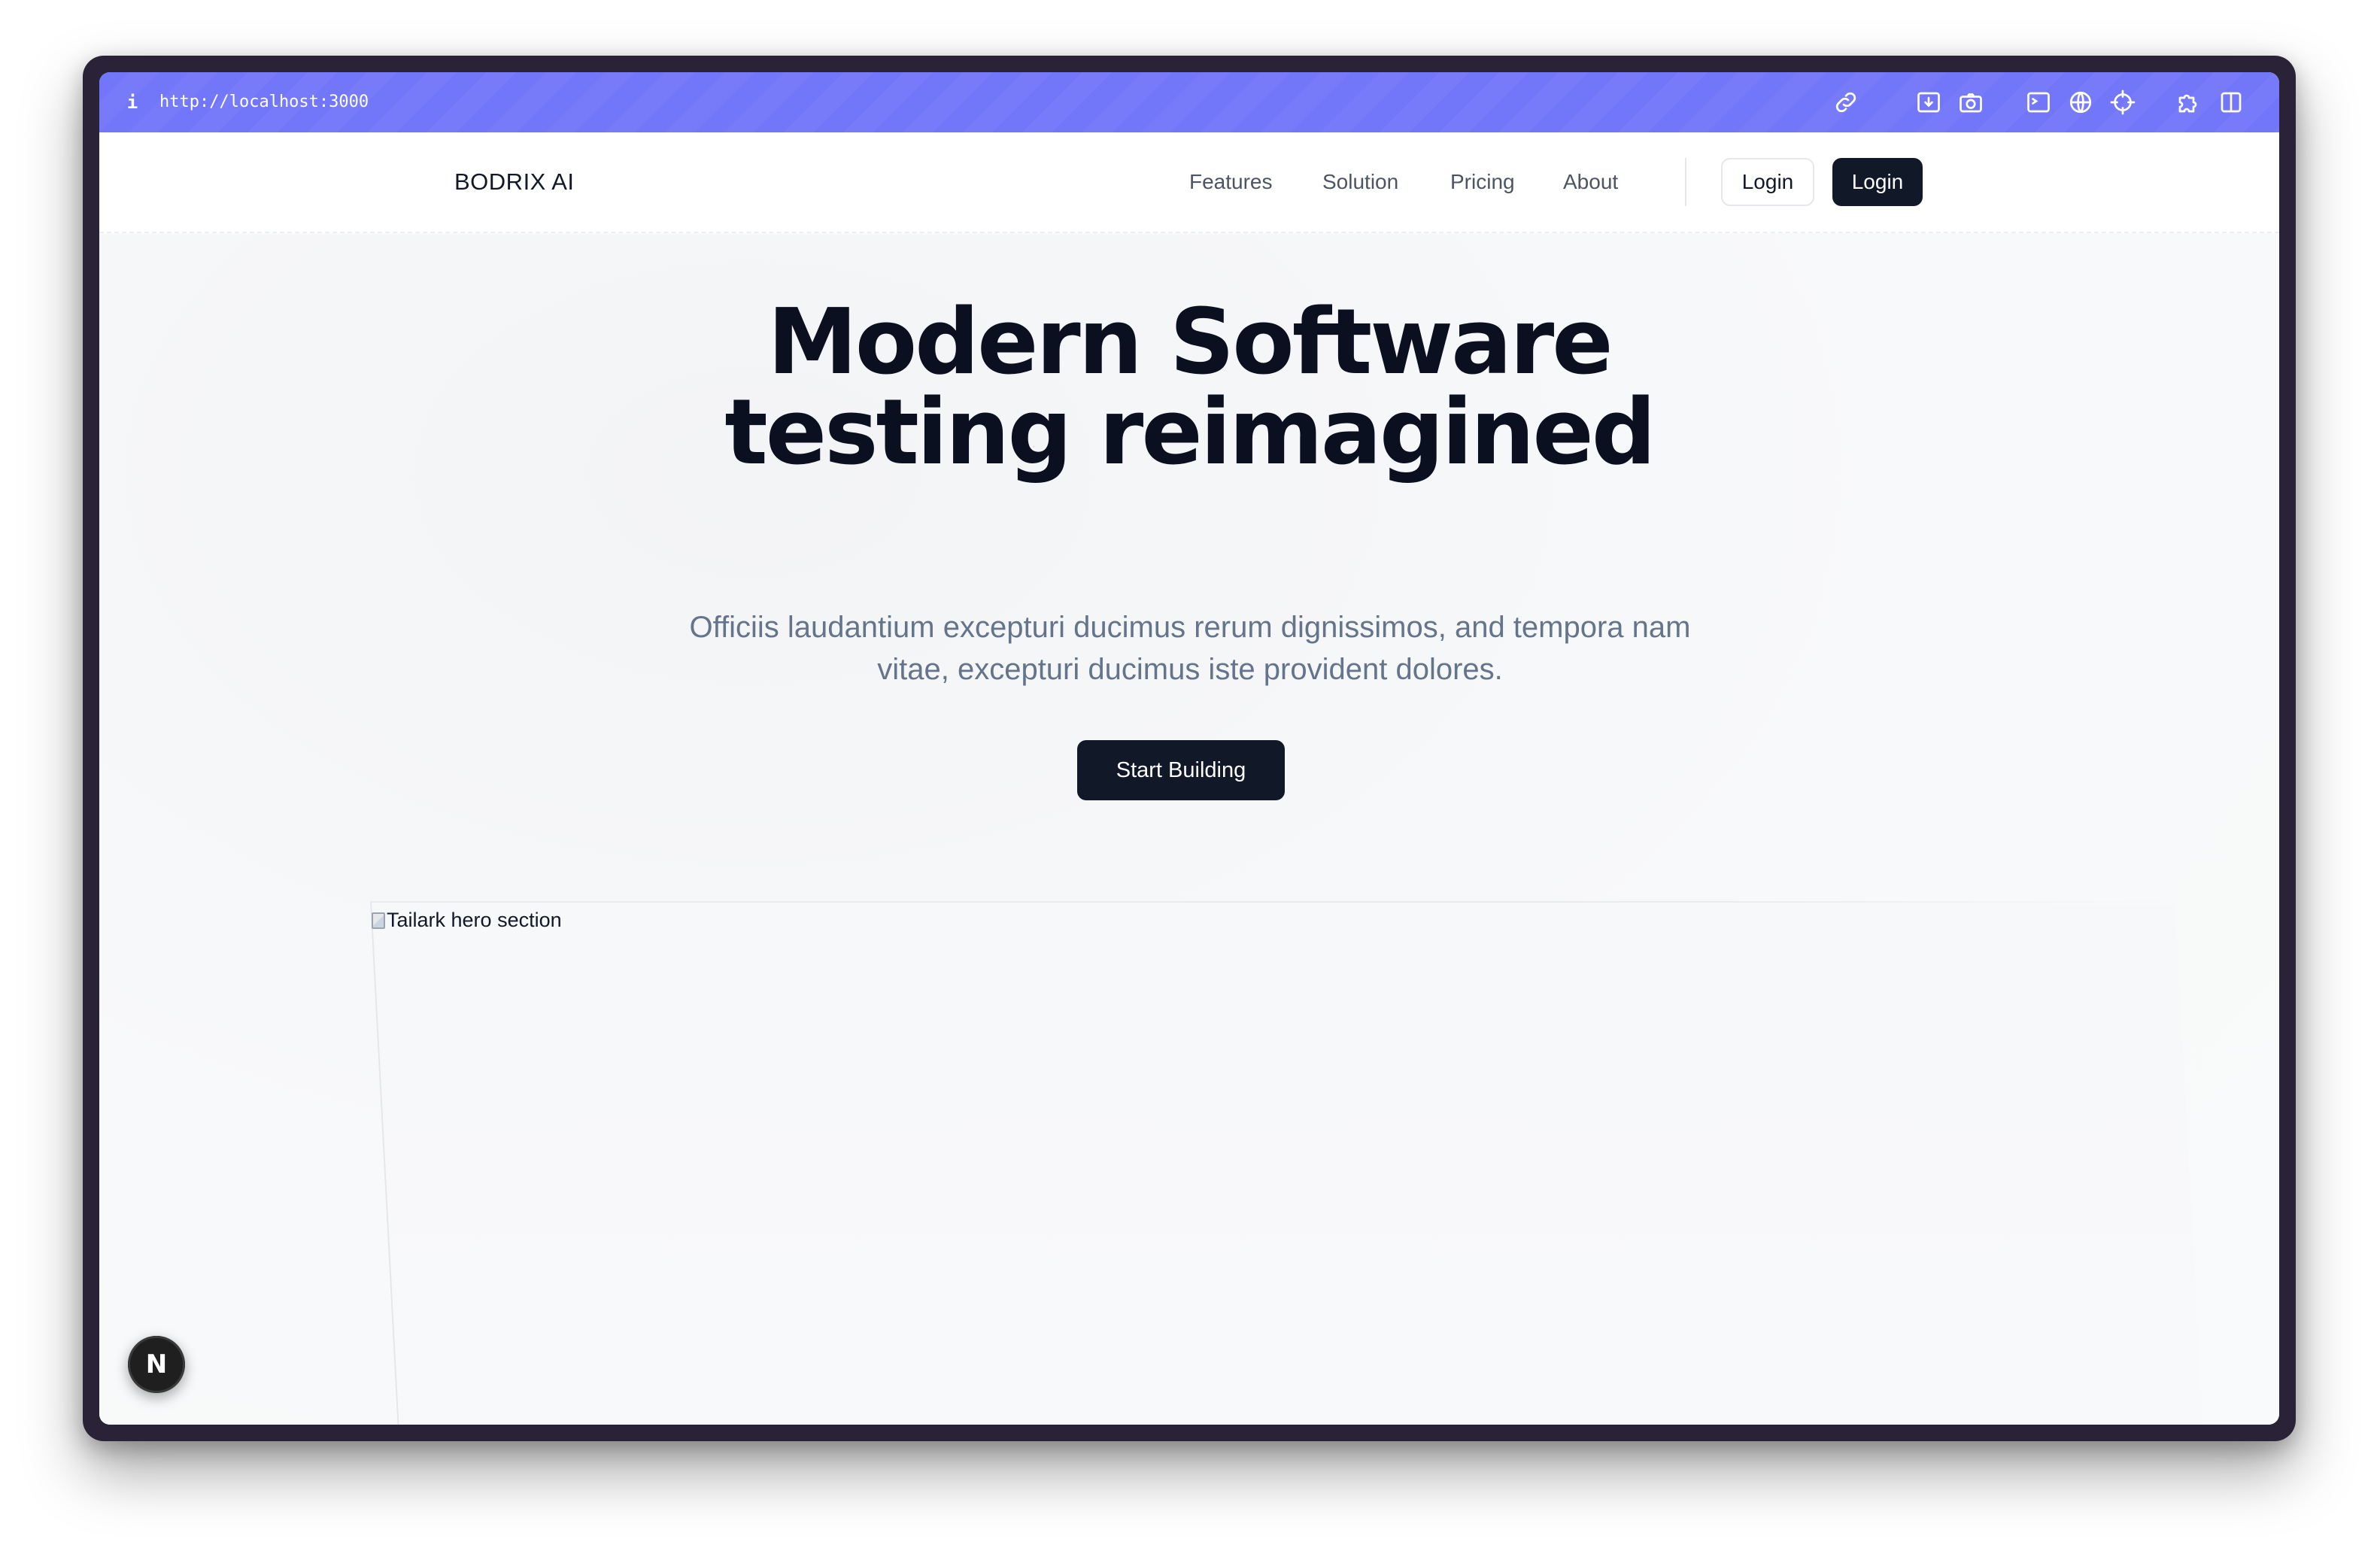 This screenshot has width=2380, height=1551. Describe the element at coordinates (1190, 343) in the screenshot. I see `hero-title-line-1: Modern Software` at that location.